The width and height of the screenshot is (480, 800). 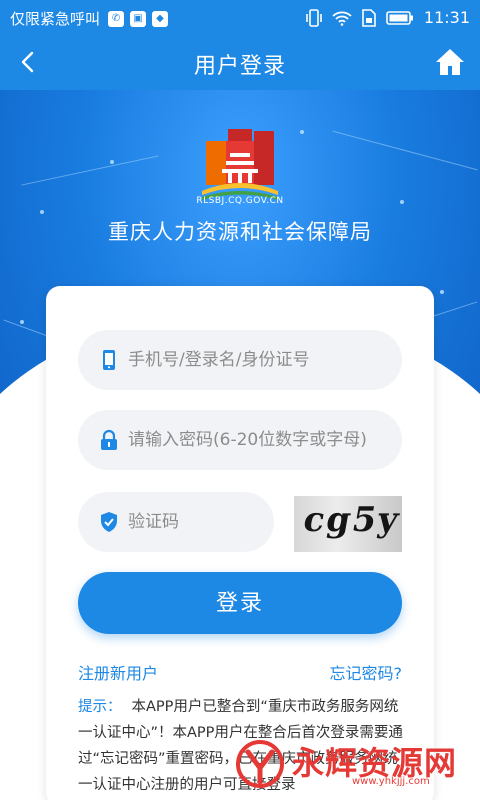 What do you see at coordinates (240, 201) in the screenshot?
I see `site-domain: RLSBJ.CQ.GOV.CN` at bounding box center [240, 201].